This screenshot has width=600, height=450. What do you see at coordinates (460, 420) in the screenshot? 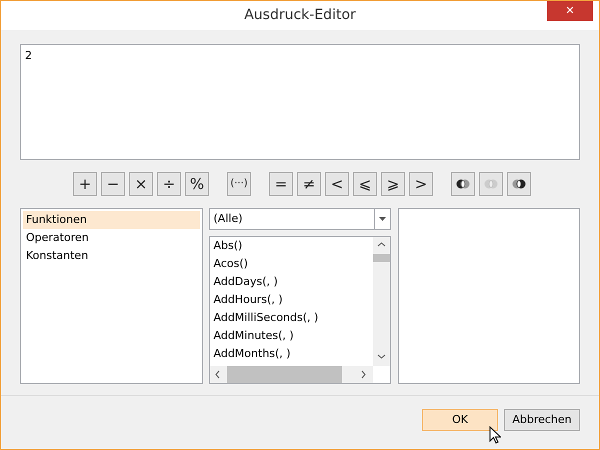
I see `ok-button: OK` at bounding box center [460, 420].